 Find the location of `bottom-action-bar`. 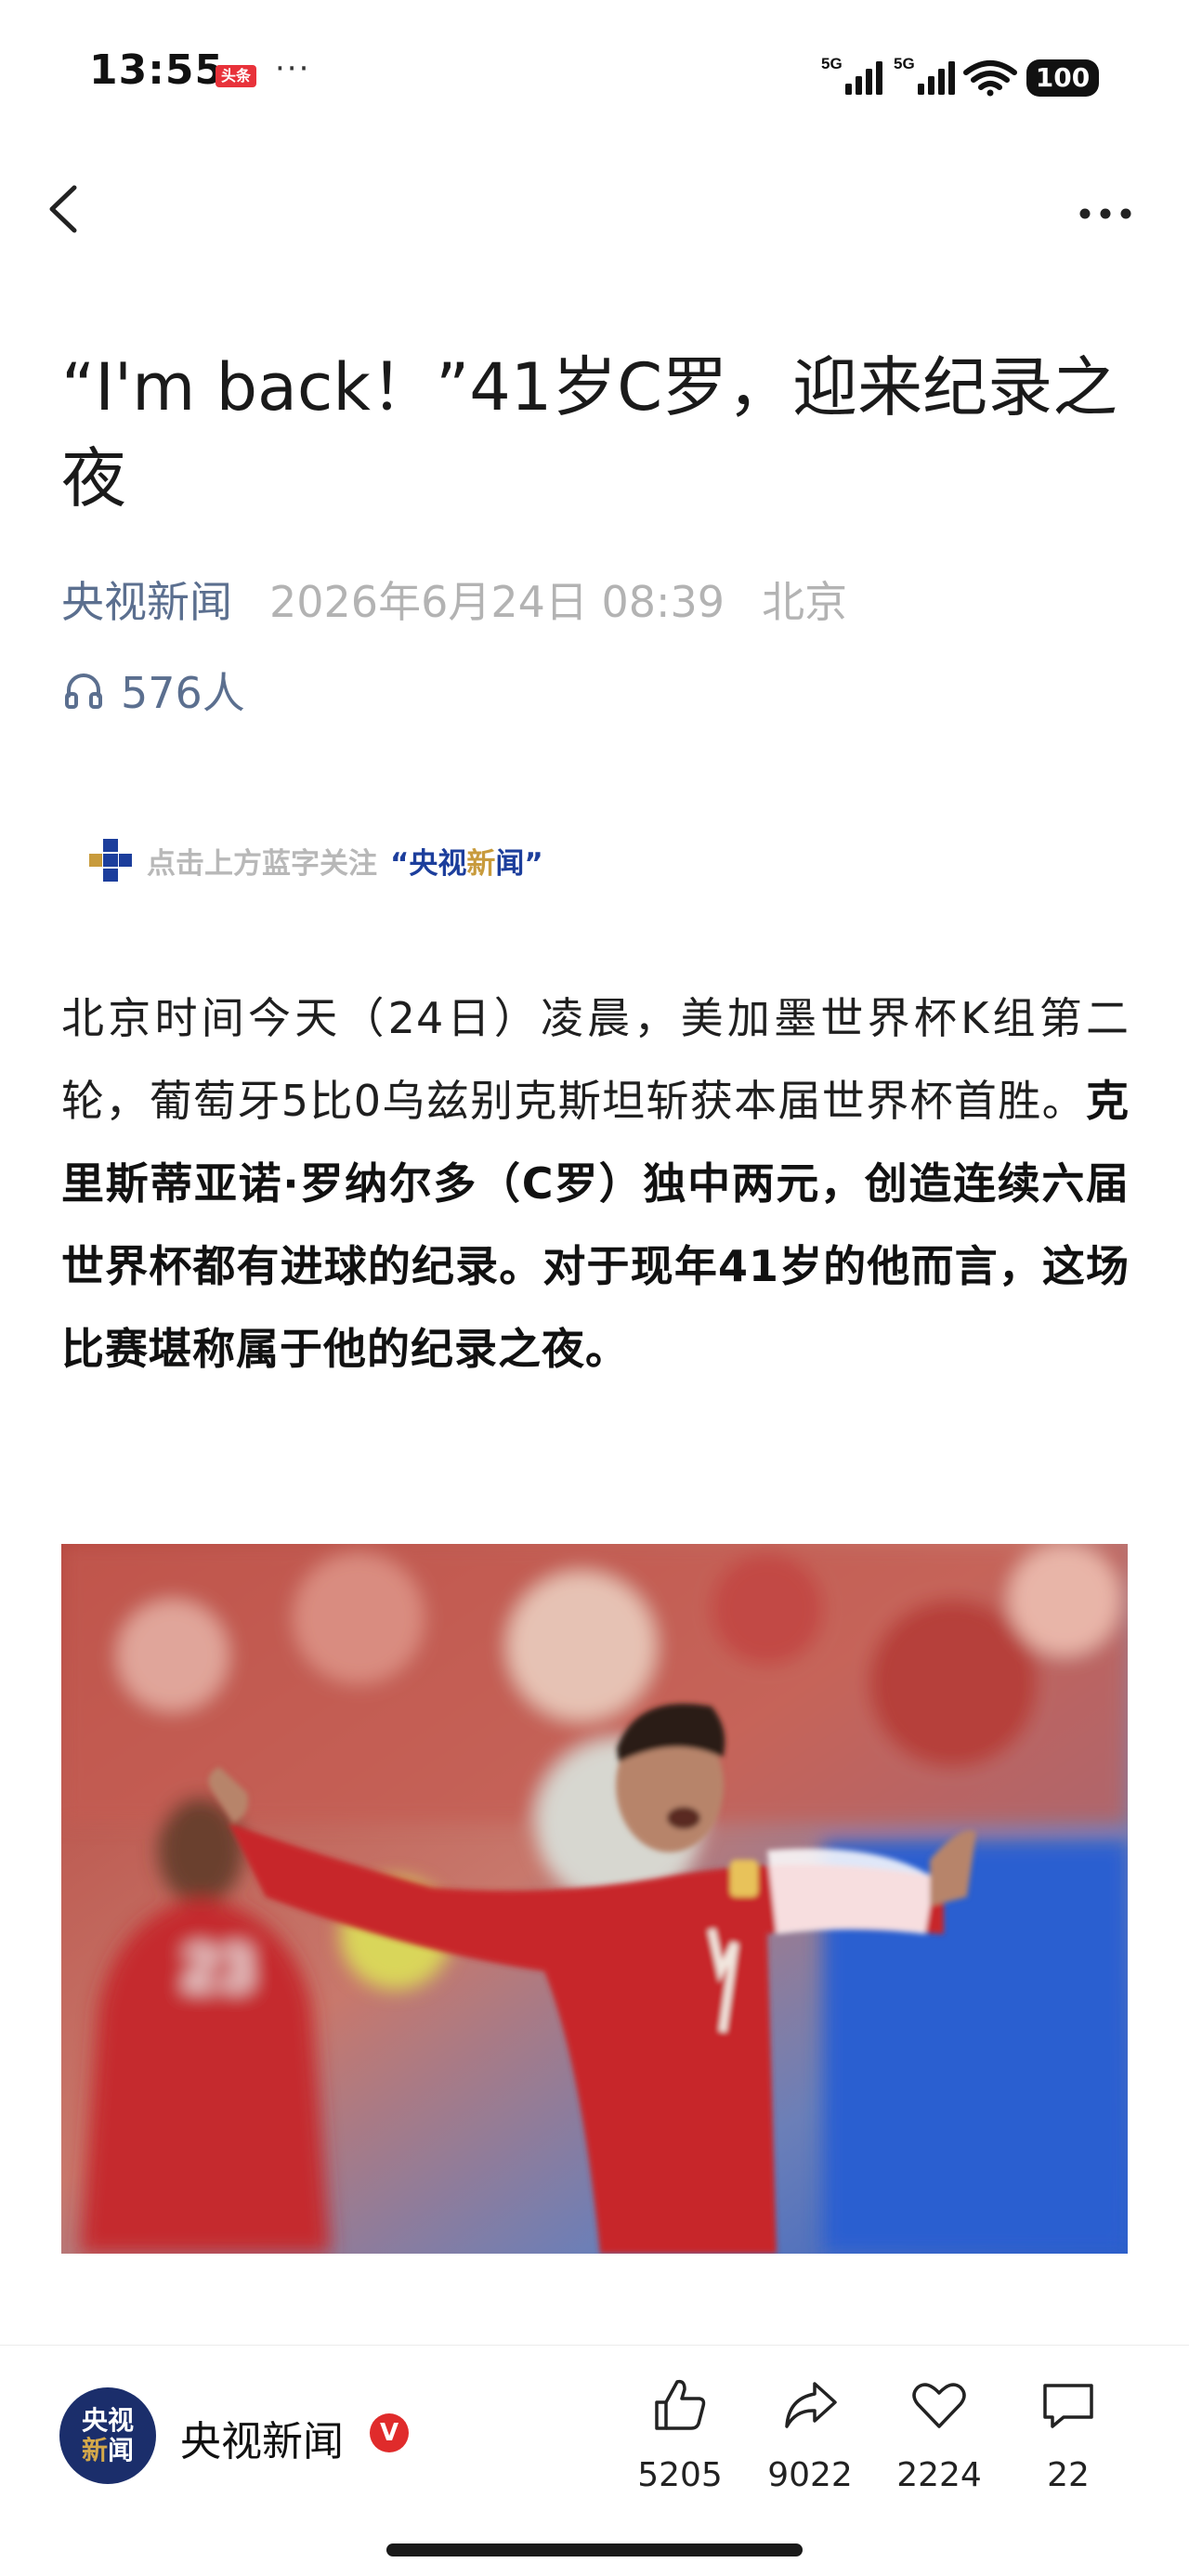

bottom-action-bar is located at coordinates (594, 2460).